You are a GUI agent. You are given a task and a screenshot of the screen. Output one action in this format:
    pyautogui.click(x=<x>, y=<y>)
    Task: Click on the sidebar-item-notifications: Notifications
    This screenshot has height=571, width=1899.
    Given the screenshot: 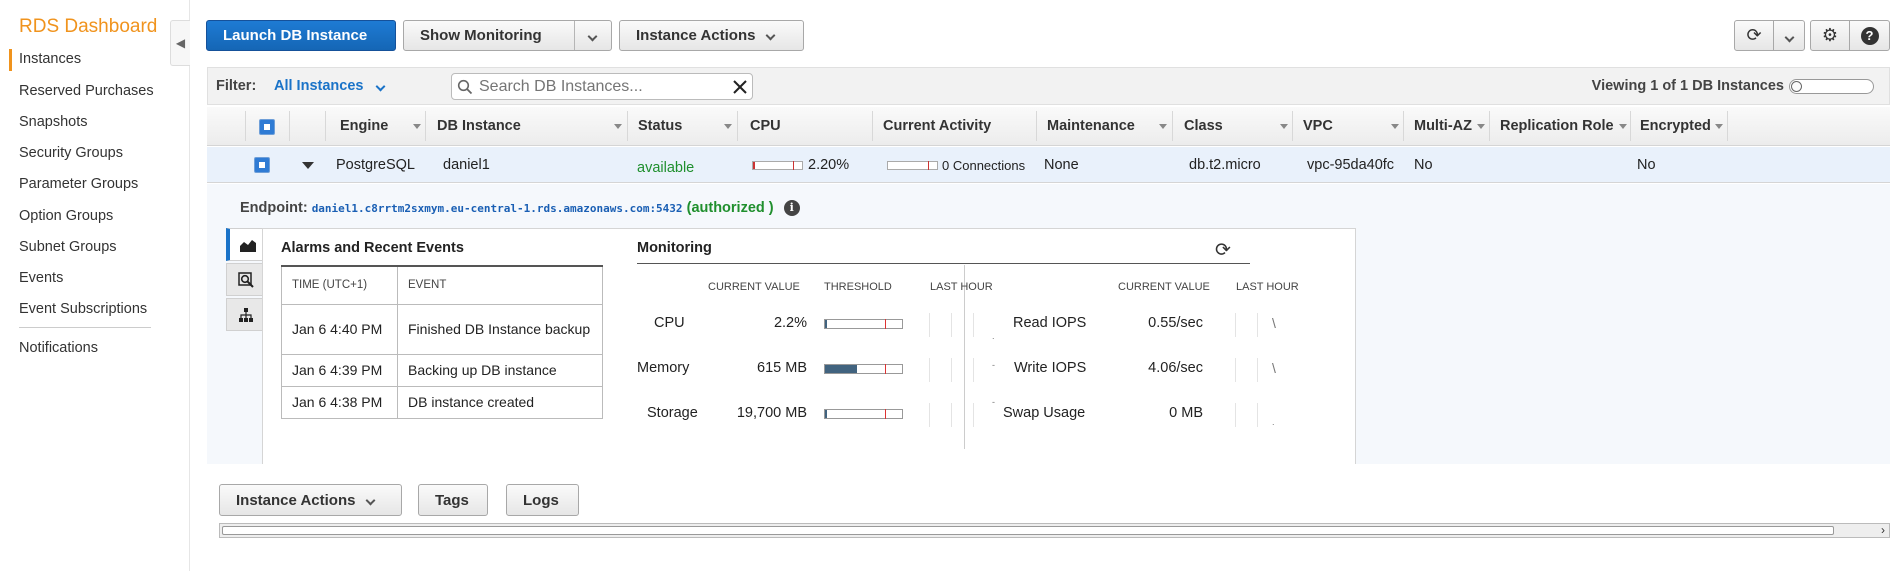 What is the action you would take?
    pyautogui.click(x=58, y=348)
    